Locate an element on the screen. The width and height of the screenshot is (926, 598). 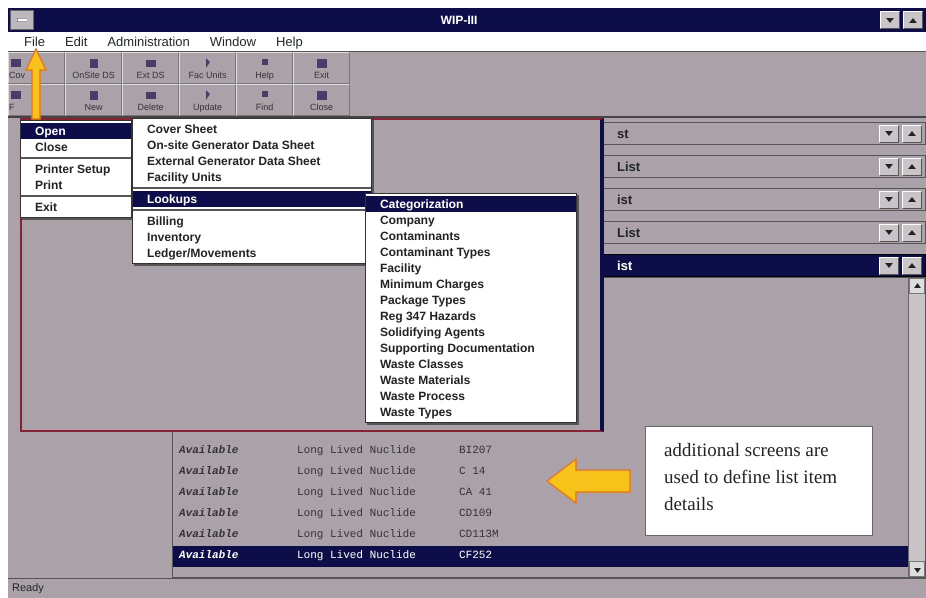
toolbar-button: Fac Units is located at coordinates (207, 68).